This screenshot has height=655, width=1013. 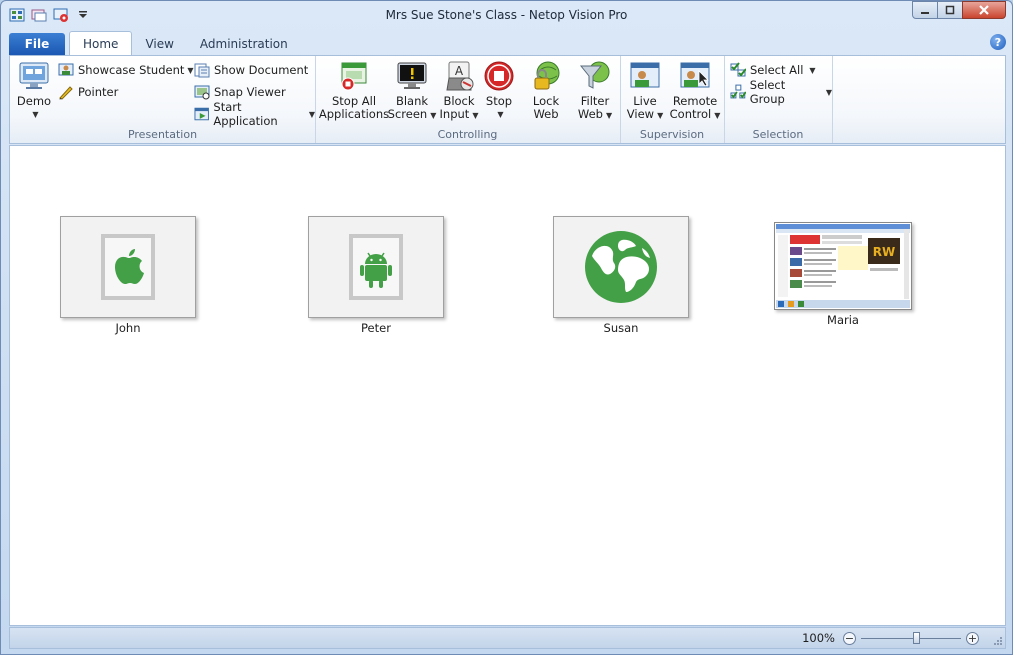 I want to click on group-label-presentation: Presentation, so click(x=162, y=134).